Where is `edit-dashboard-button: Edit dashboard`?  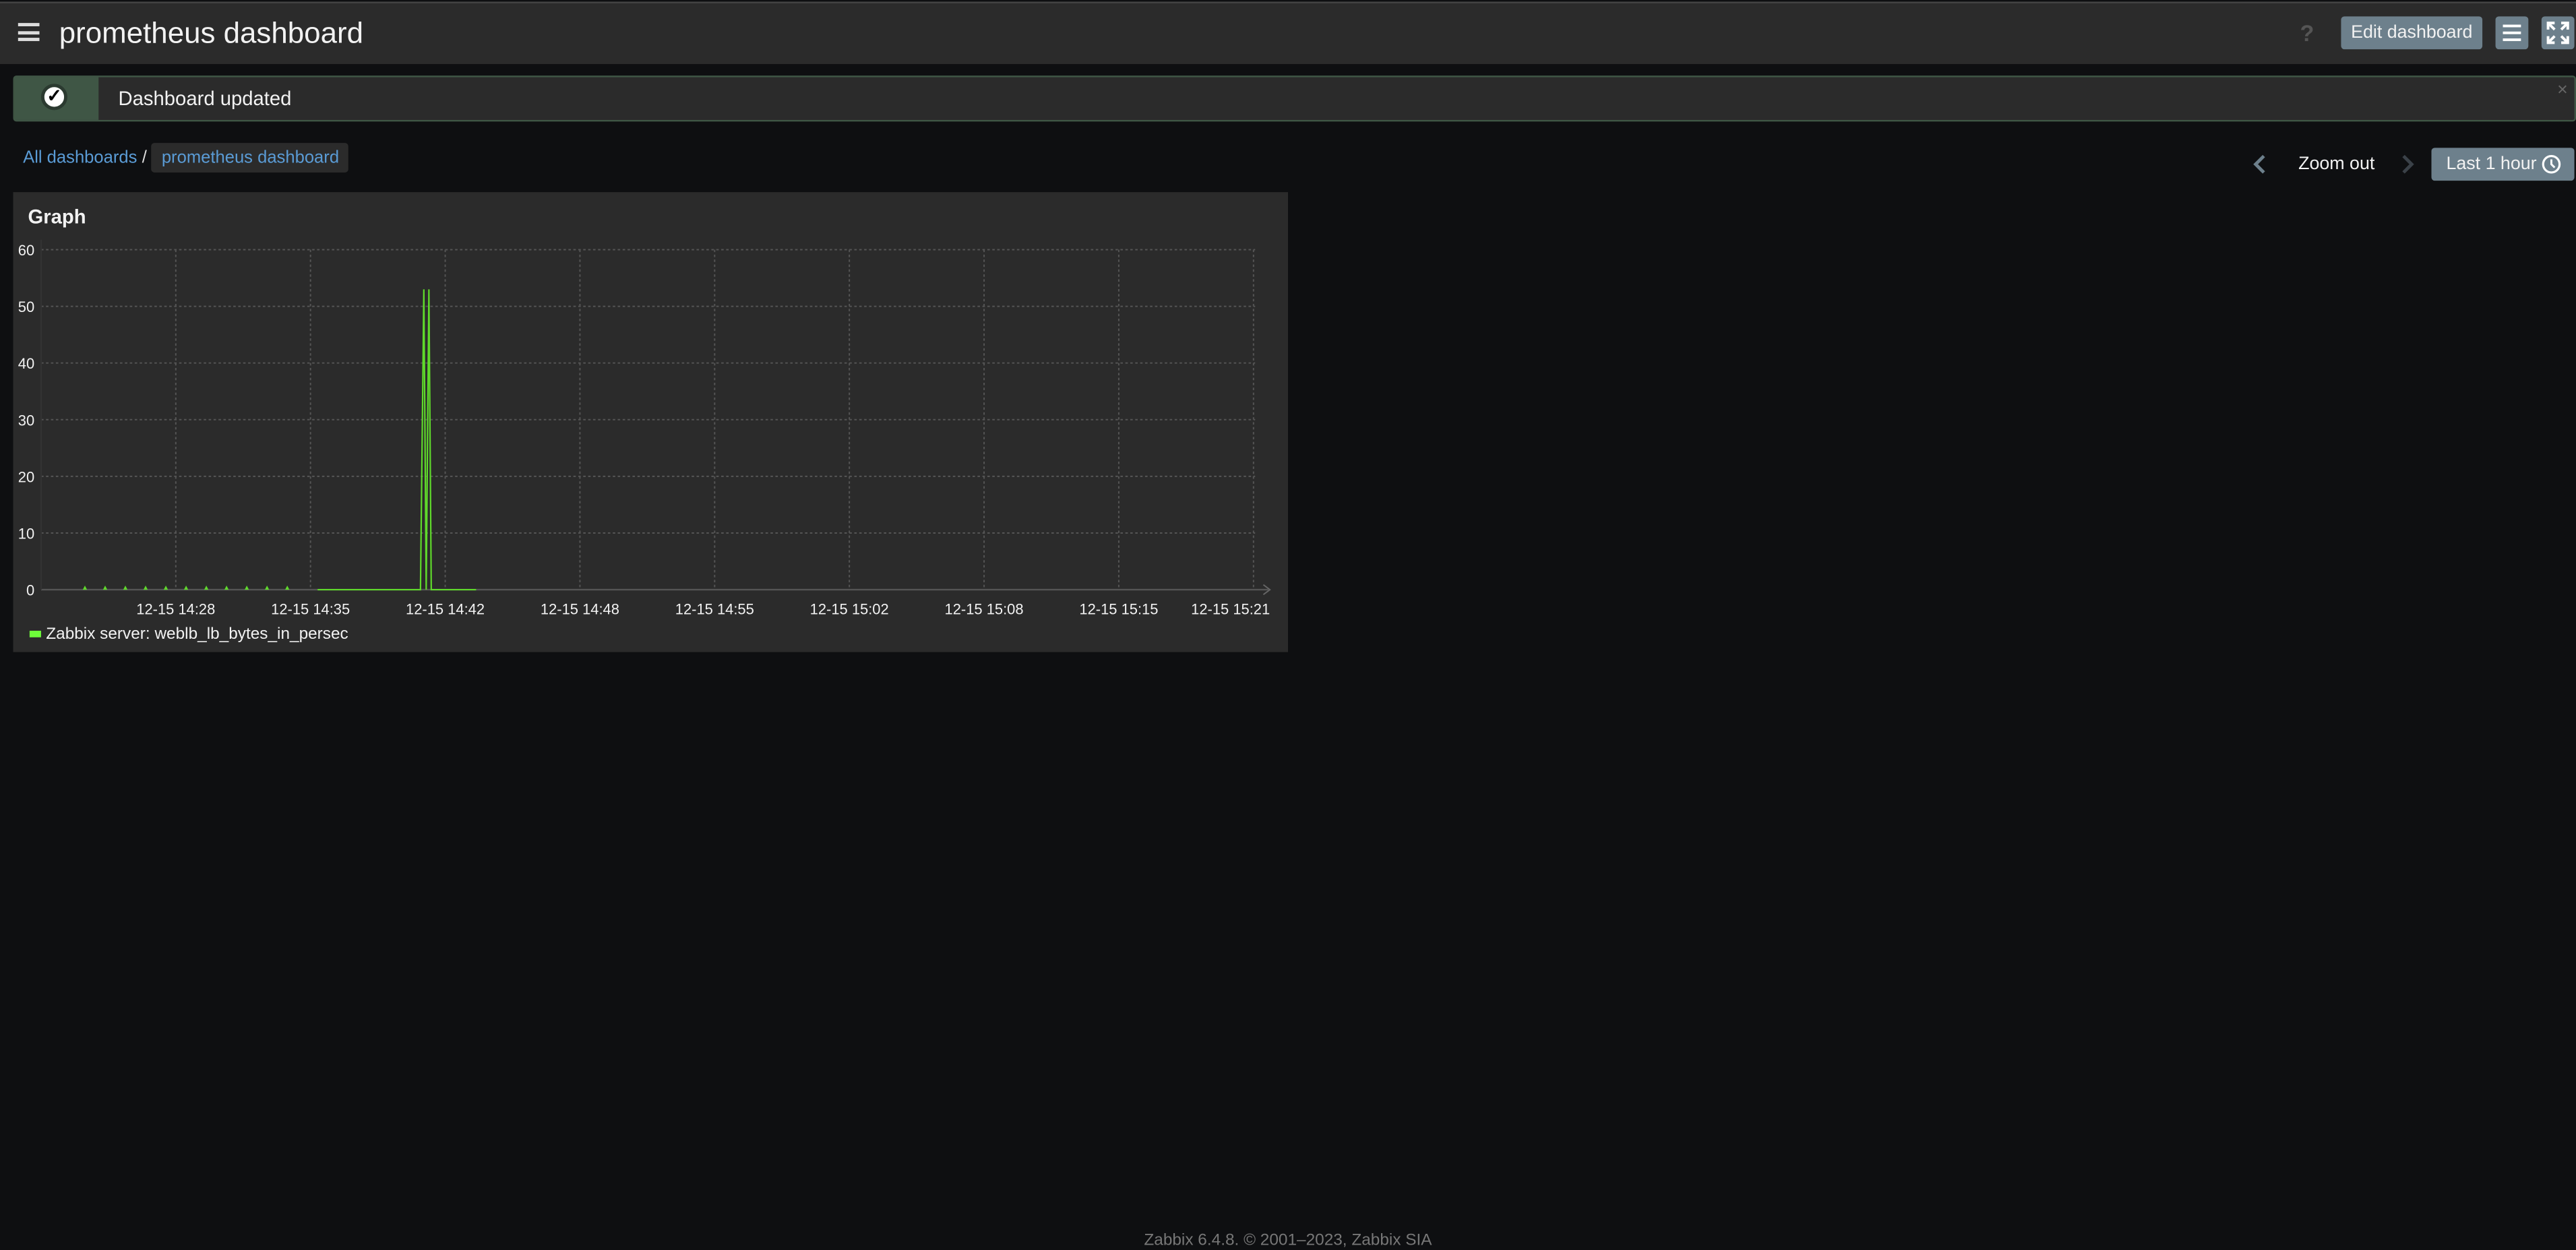
edit-dashboard-button: Edit dashboard is located at coordinates (2412, 32).